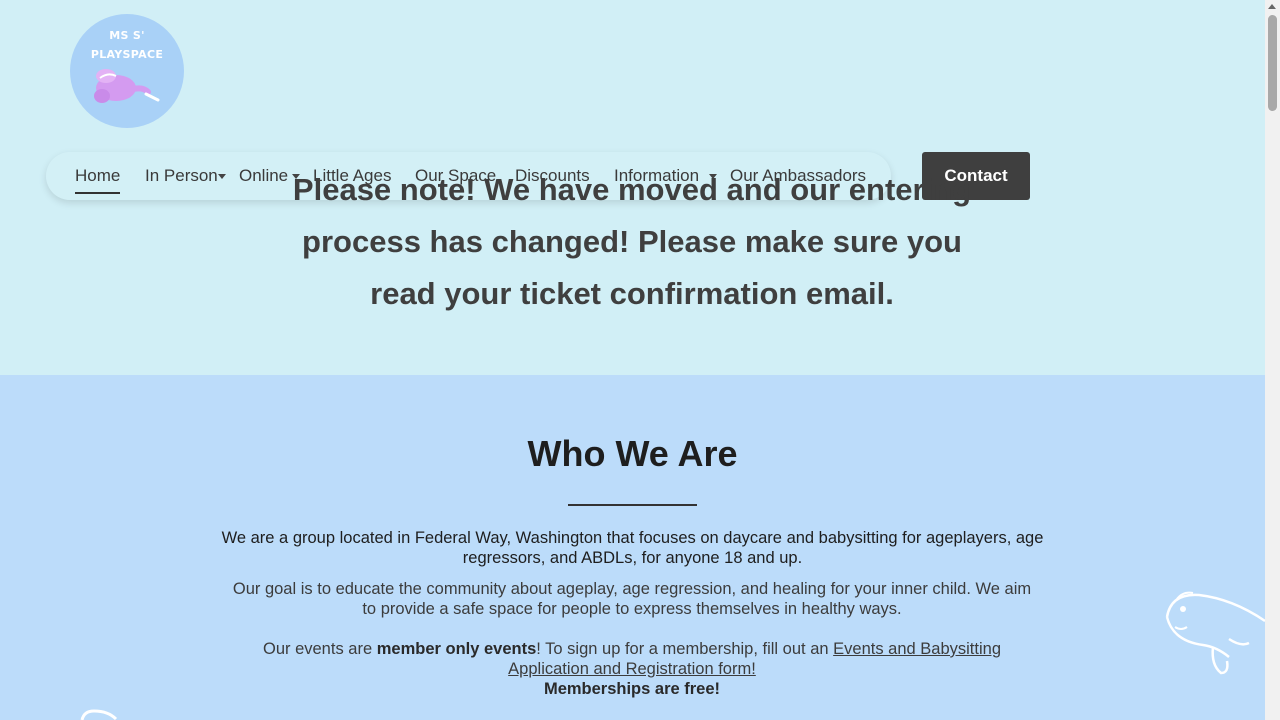  Describe the element at coordinates (1272, 6) in the screenshot. I see `scroll-up-icon` at that location.